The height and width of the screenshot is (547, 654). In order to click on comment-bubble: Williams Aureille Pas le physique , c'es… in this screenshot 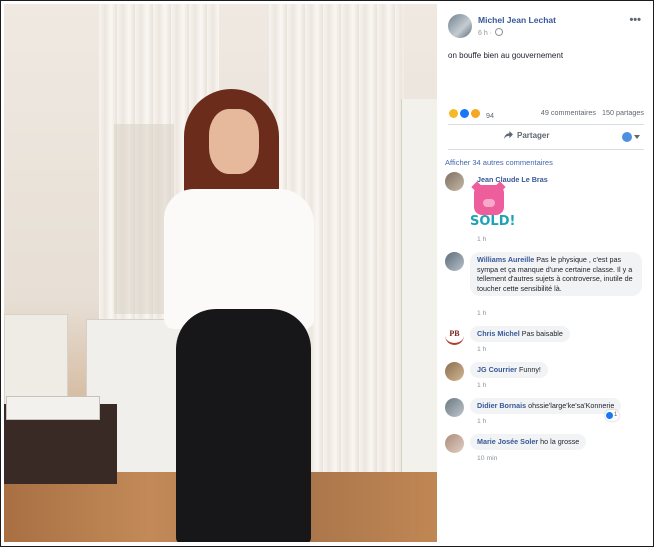, I will do `click(556, 274)`.